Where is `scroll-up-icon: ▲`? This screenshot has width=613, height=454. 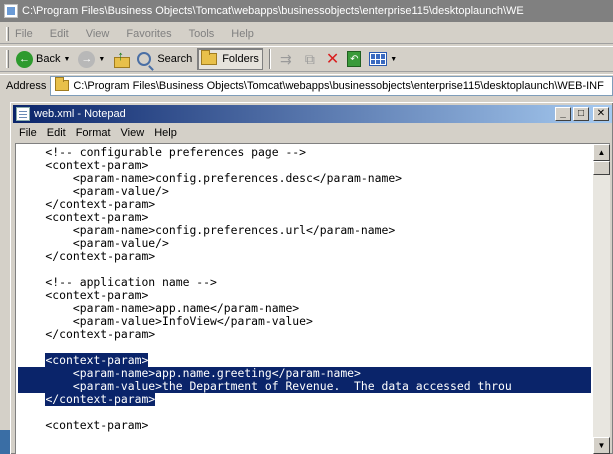 scroll-up-icon: ▲ is located at coordinates (601, 152).